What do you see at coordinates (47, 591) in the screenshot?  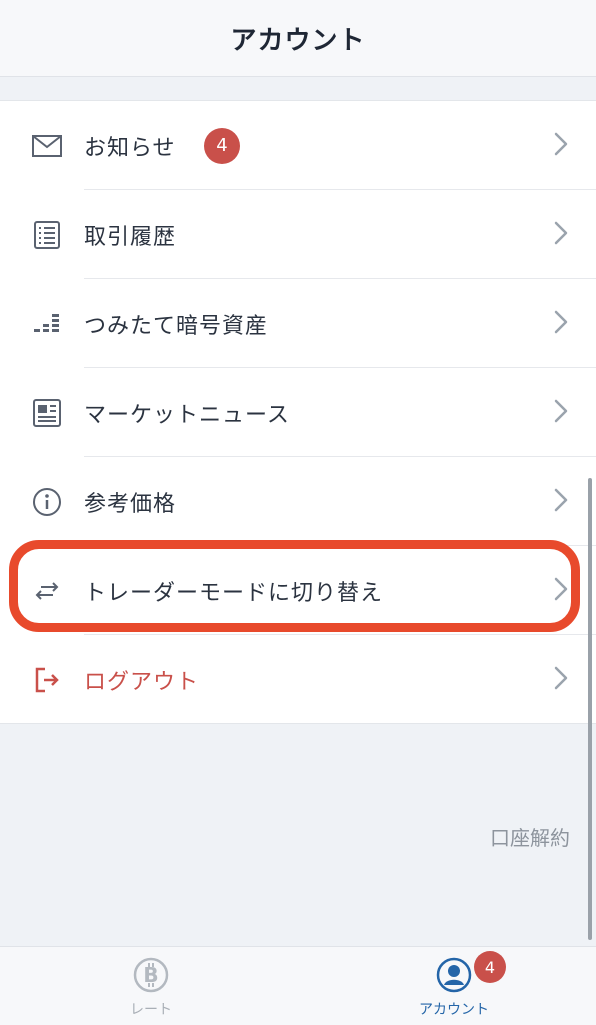 I see `swap-icon` at bounding box center [47, 591].